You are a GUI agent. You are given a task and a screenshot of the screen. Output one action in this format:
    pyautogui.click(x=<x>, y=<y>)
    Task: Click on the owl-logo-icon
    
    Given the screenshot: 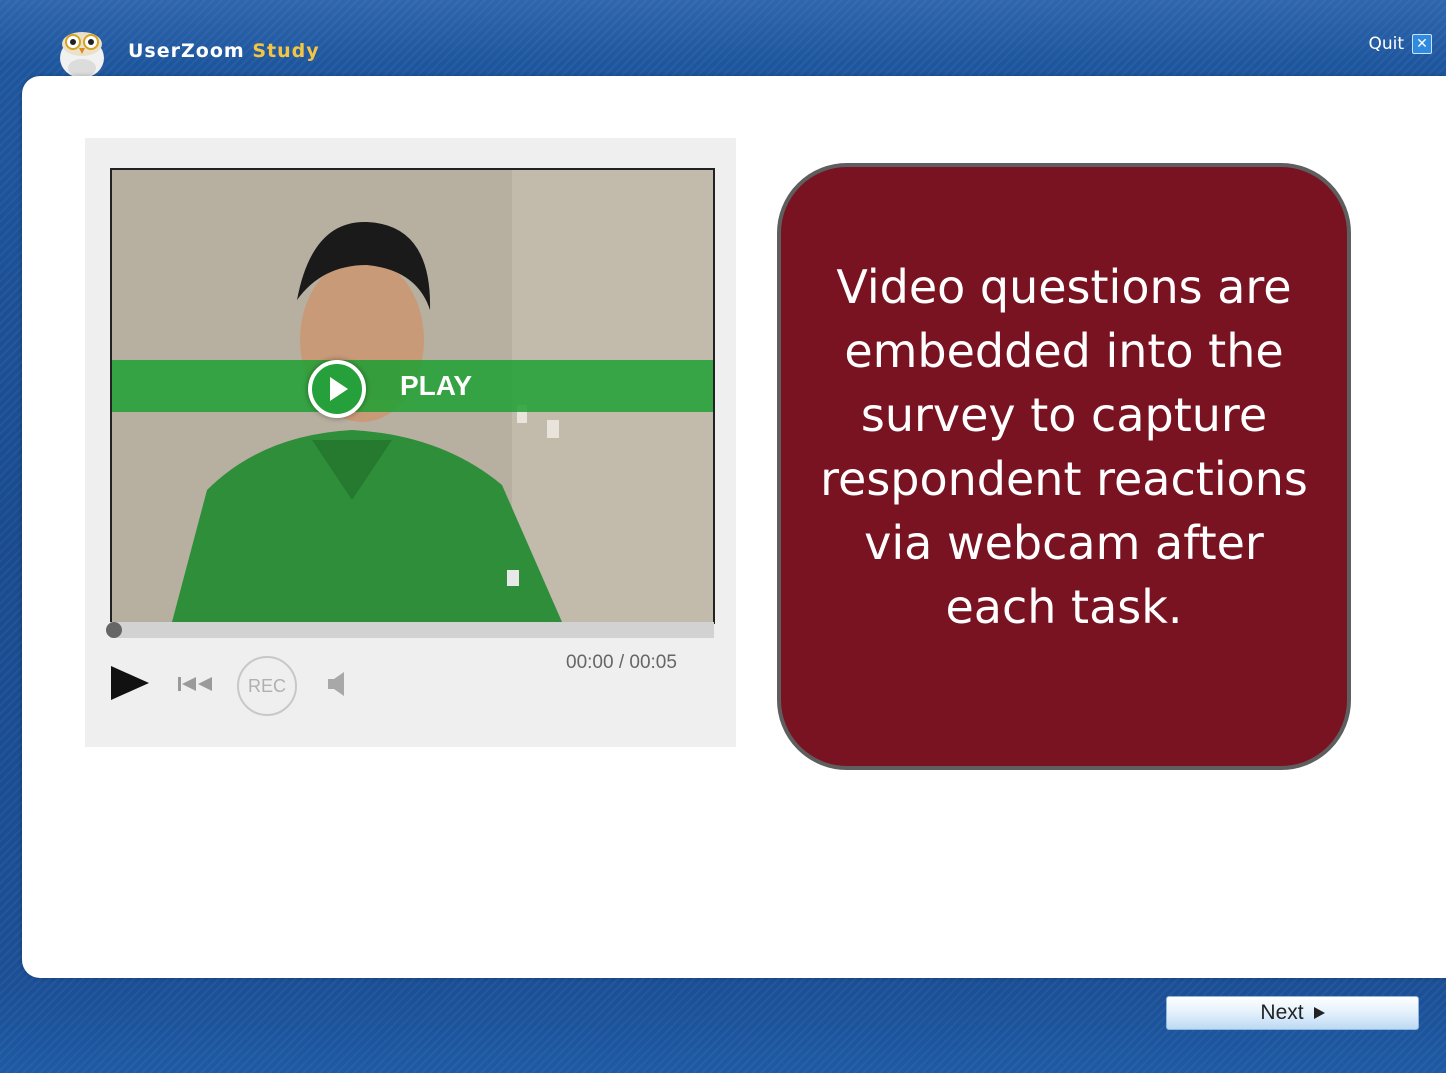 What is the action you would take?
    pyautogui.click(x=82, y=55)
    